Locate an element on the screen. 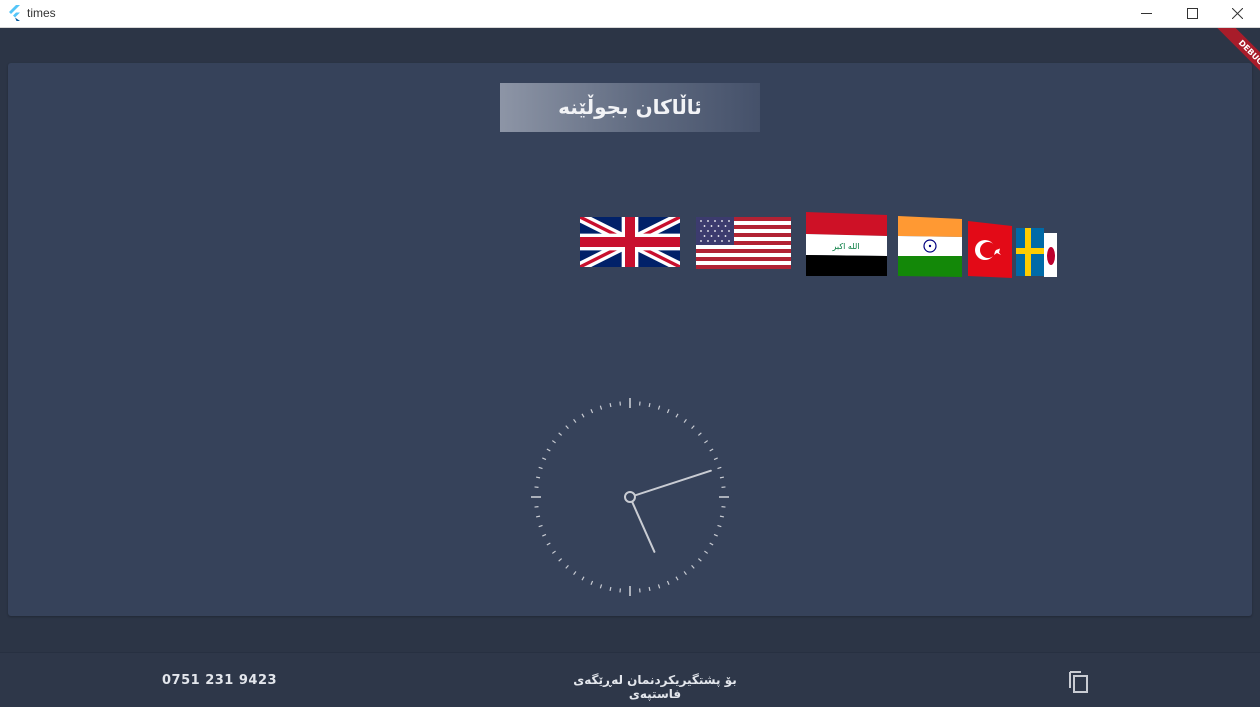  window-titlebar: times is located at coordinates (630, 14).